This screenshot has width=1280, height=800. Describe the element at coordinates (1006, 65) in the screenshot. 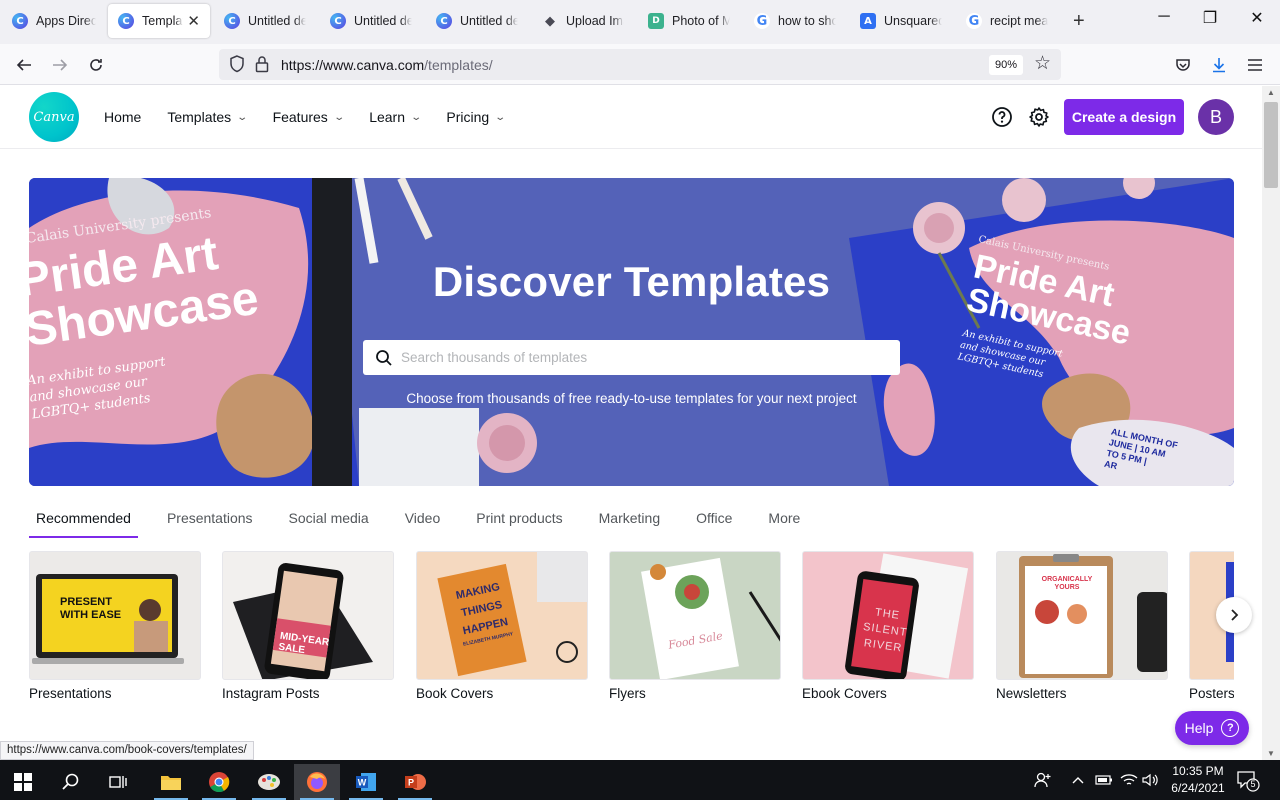

I see `zoom-level: 90%` at that location.